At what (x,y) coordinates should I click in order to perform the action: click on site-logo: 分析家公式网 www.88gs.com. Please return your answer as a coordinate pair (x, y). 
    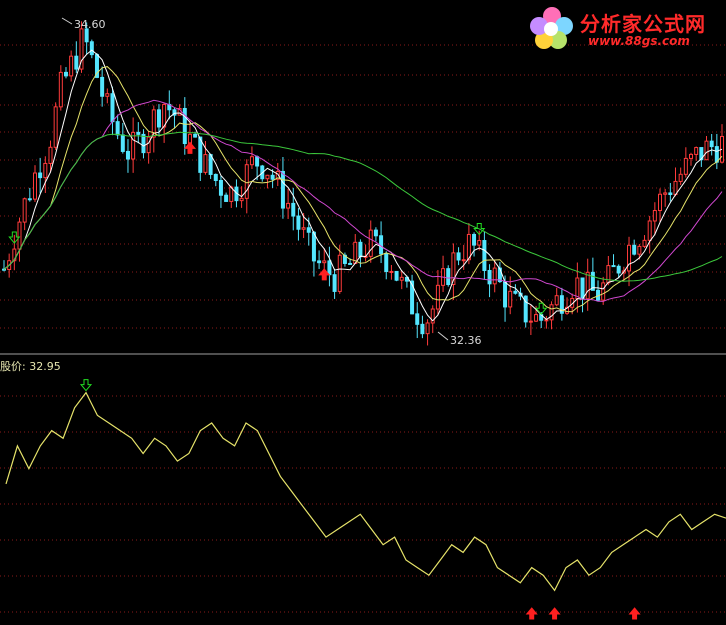
    Looking at the image, I should click on (623, 29).